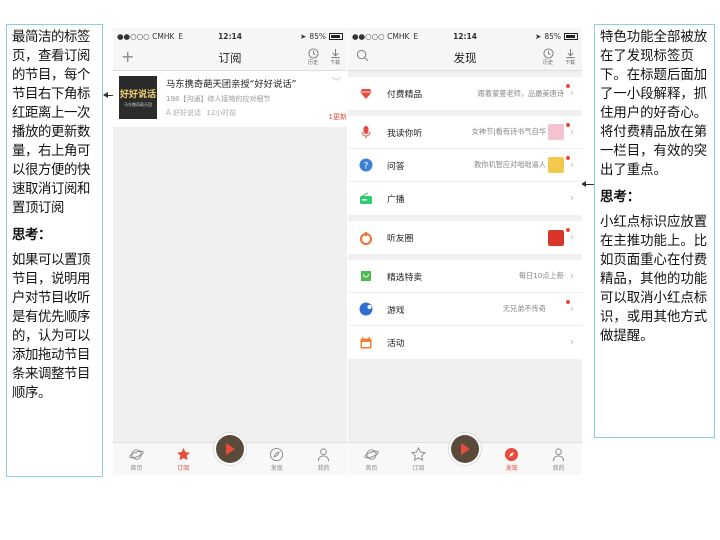 This screenshot has width=720, height=540. I want to click on discover-row: 活动 ›, so click(465, 342).